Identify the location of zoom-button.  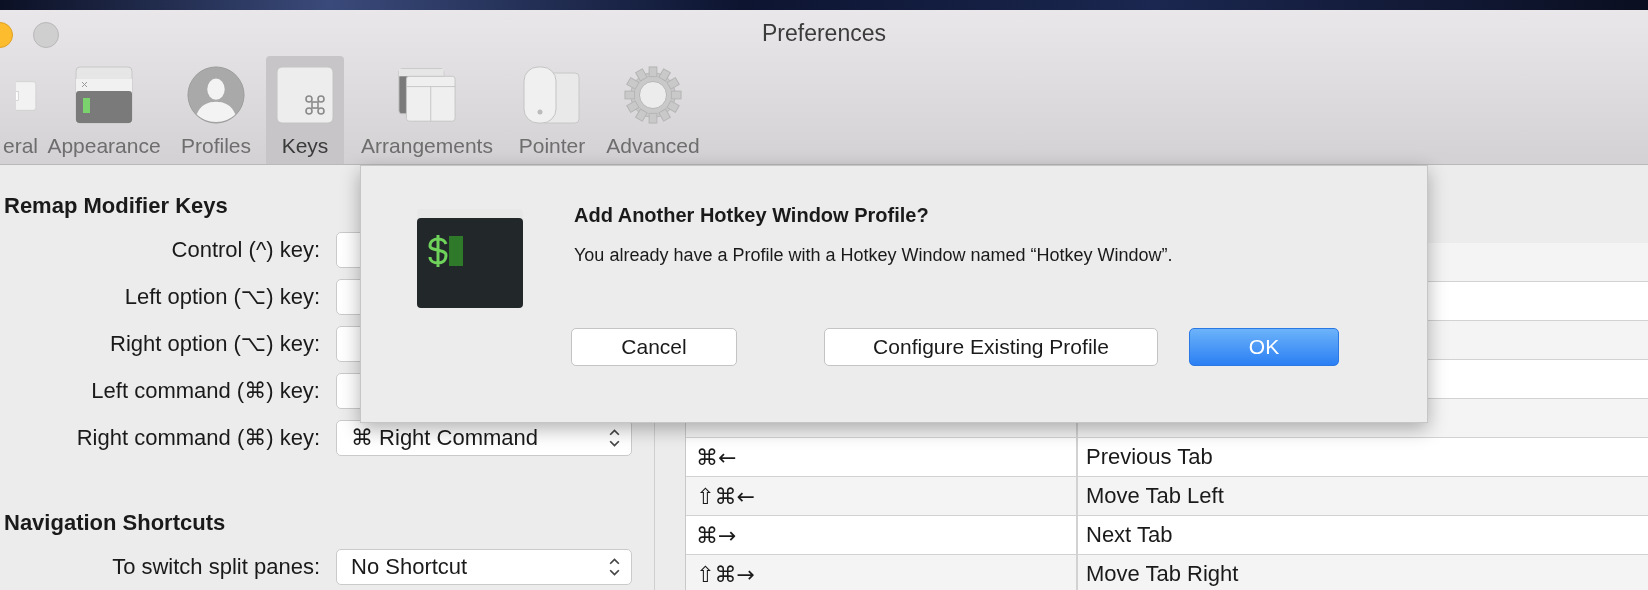
(46, 35).